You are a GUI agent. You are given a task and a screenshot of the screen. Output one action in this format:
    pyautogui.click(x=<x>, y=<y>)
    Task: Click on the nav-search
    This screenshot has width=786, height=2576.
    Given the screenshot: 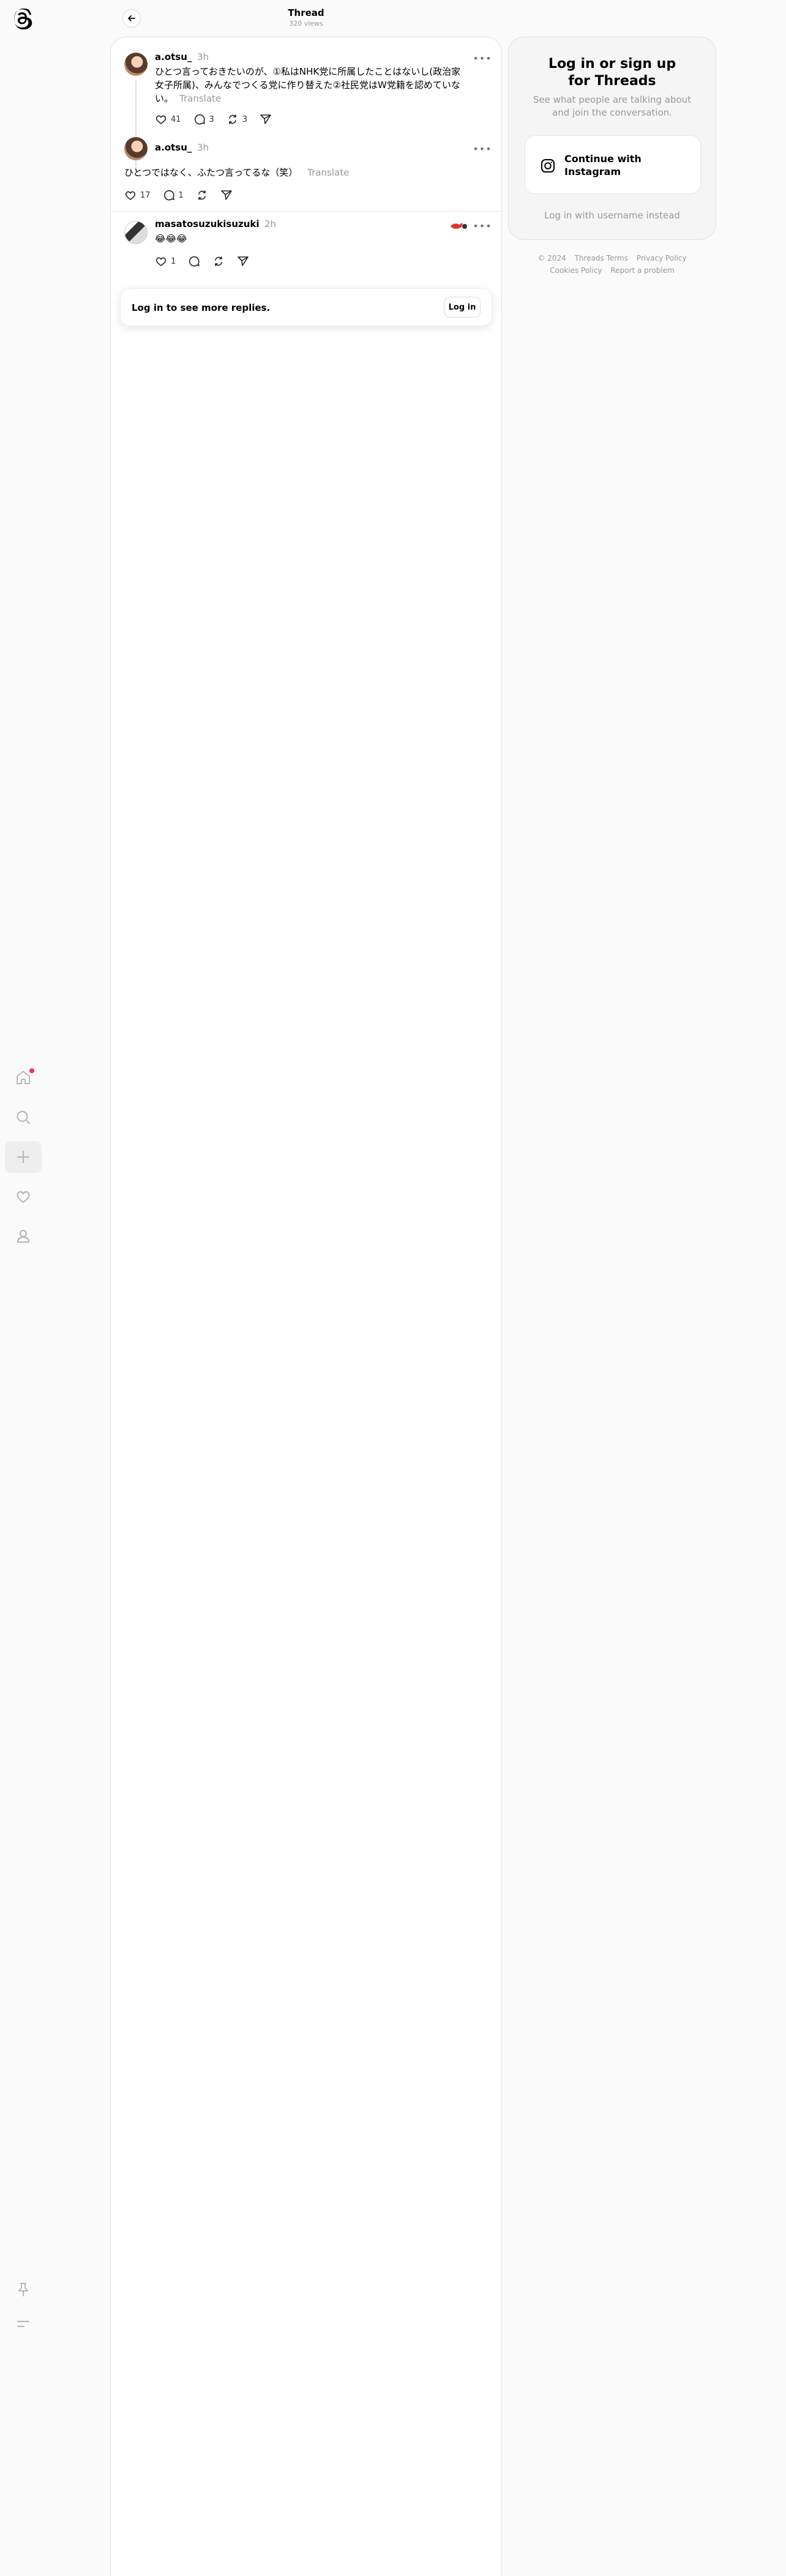 What is the action you would take?
    pyautogui.click(x=23, y=1117)
    